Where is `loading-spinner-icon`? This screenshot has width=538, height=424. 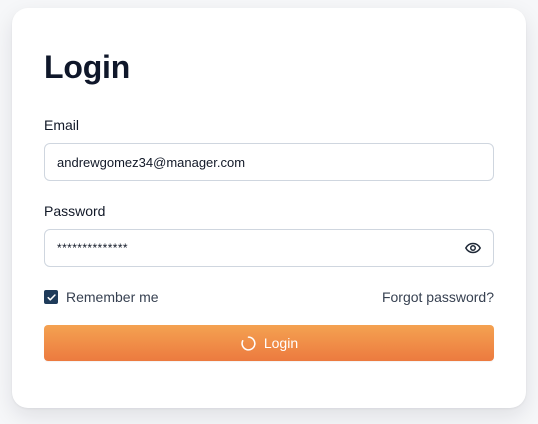
loading-spinner-icon is located at coordinates (248, 343).